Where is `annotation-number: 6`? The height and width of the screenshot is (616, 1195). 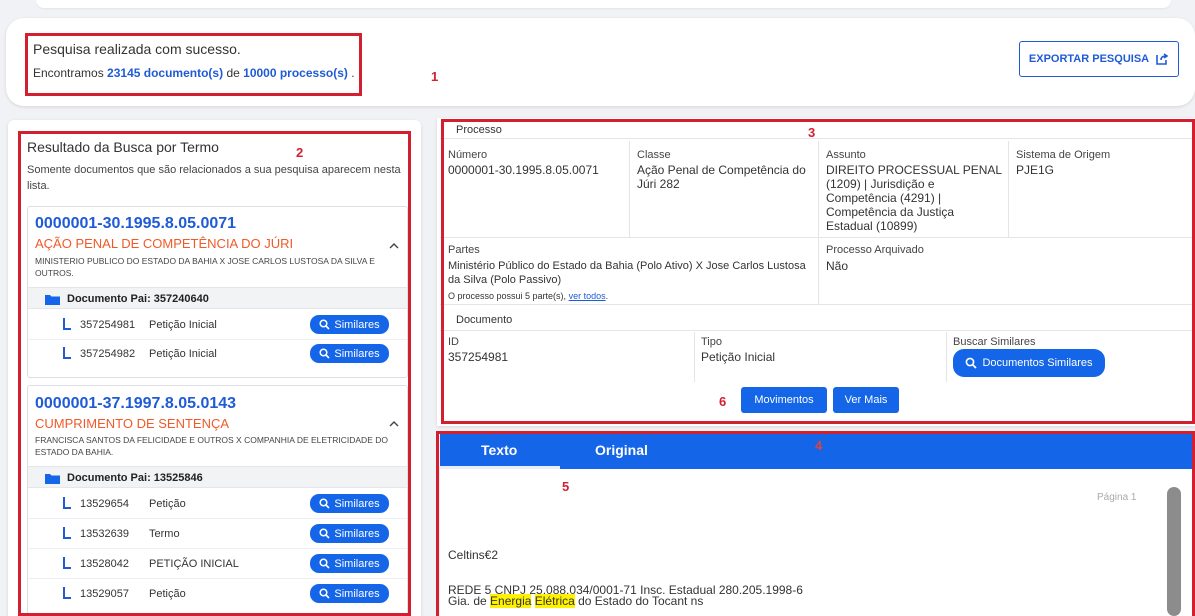 annotation-number: 6 is located at coordinates (723, 401).